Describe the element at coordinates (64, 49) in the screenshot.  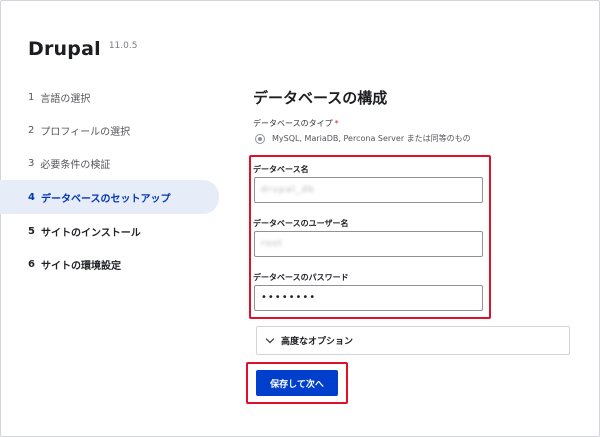
I see `brand-name: Drupal` at that location.